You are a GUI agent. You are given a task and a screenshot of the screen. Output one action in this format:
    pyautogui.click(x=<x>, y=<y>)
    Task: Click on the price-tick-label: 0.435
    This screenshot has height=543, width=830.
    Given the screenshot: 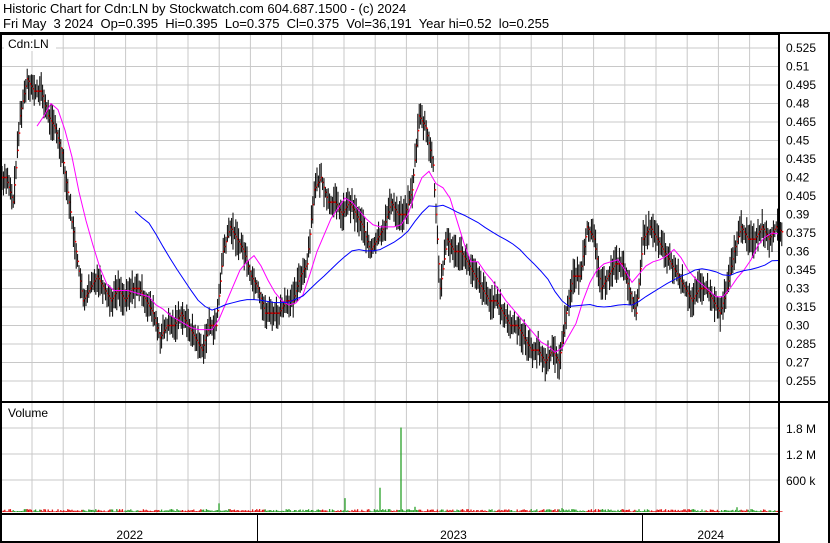 What is the action you would take?
    pyautogui.click(x=801, y=159)
    